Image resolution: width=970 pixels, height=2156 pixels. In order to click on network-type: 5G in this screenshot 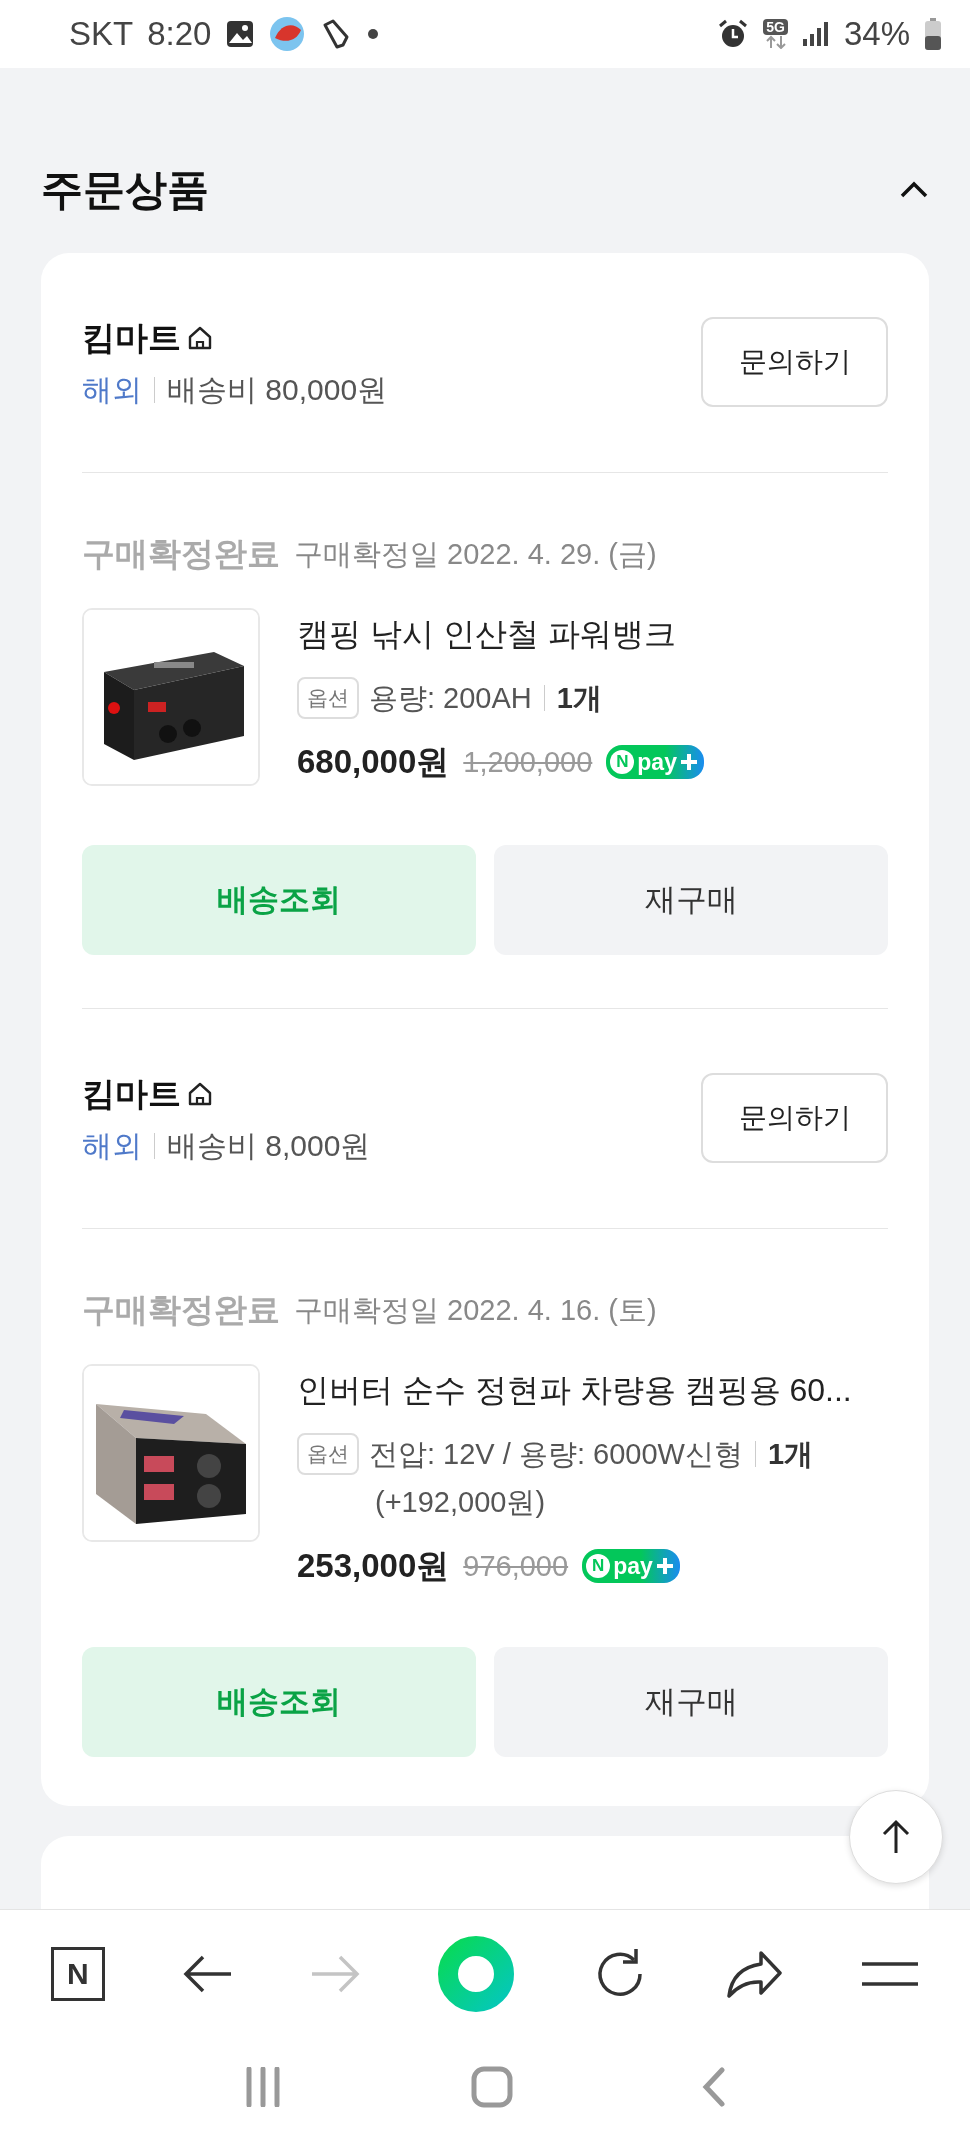, I will do `click(775, 27)`.